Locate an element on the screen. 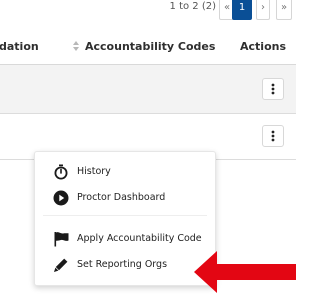 This screenshot has width=320, height=299. next-page-button: › is located at coordinates (263, 10).